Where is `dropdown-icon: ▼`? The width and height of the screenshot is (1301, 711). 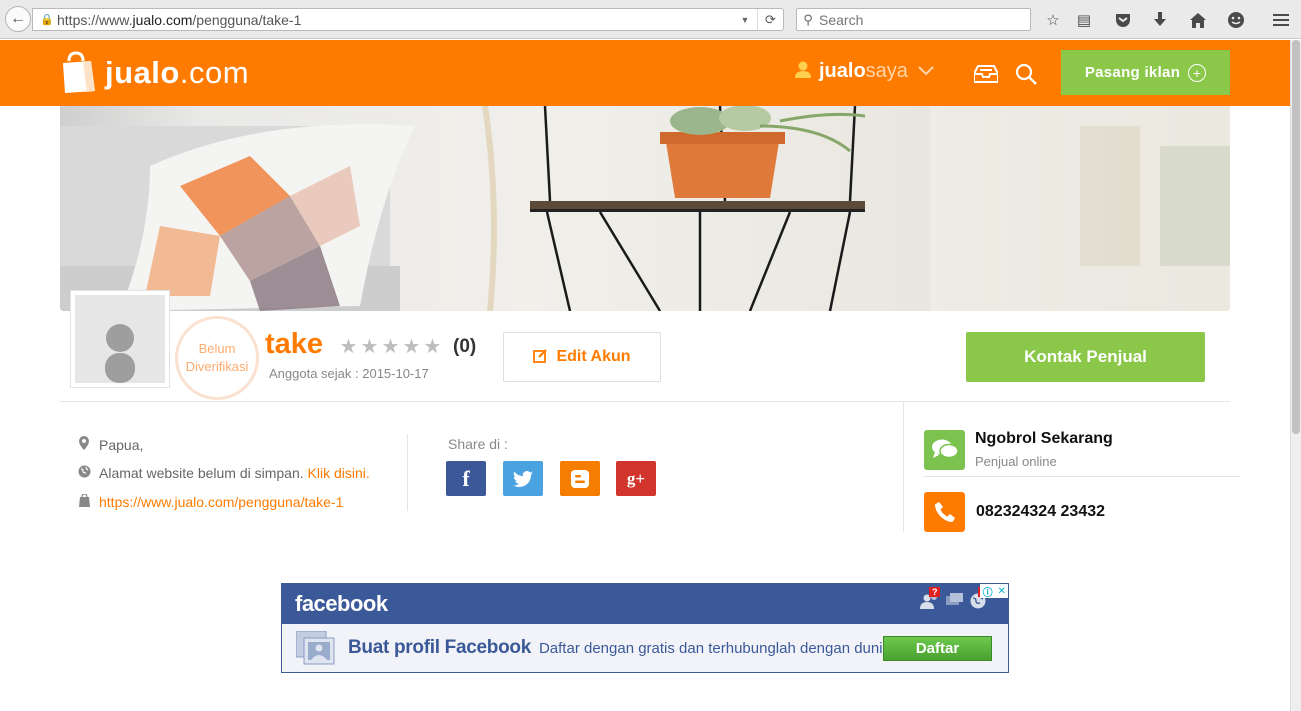 dropdown-icon: ▼ is located at coordinates (745, 20).